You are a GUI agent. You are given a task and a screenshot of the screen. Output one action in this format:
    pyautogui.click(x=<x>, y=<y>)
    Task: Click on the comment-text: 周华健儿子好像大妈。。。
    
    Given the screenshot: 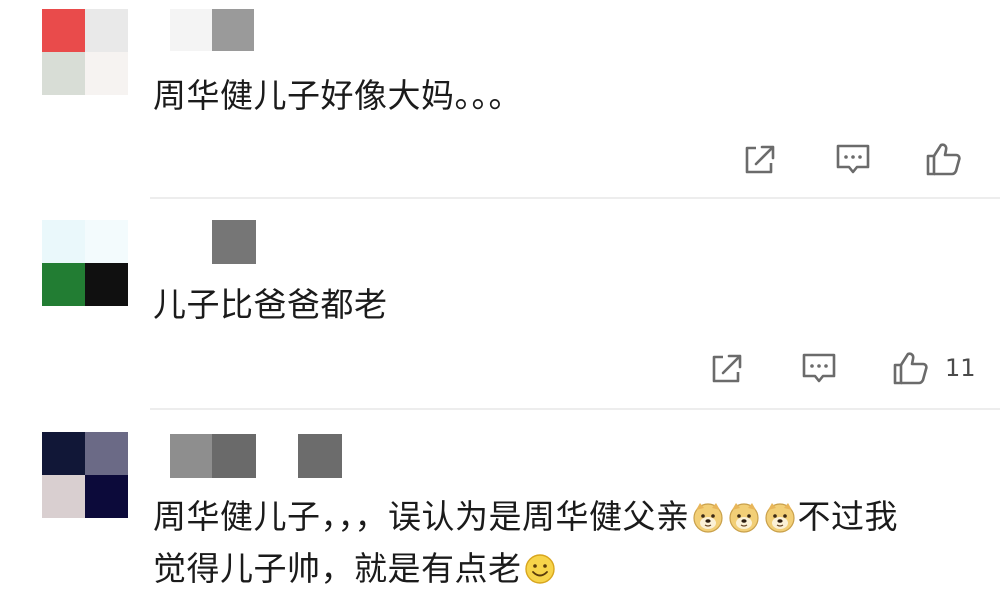 What is the action you would take?
    pyautogui.click(x=337, y=95)
    